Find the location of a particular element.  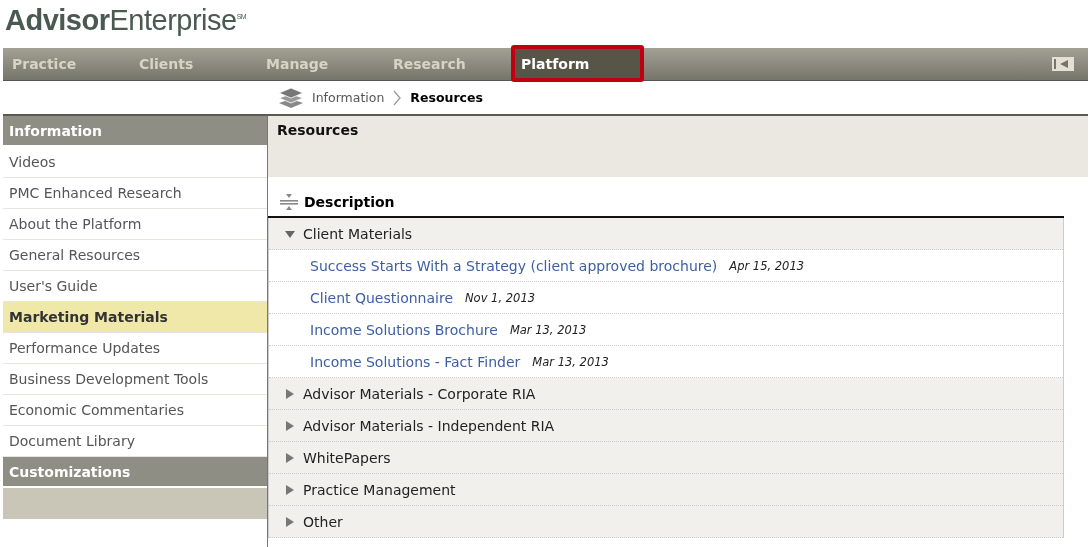

nav-tab: Platform is located at coordinates (577, 63).